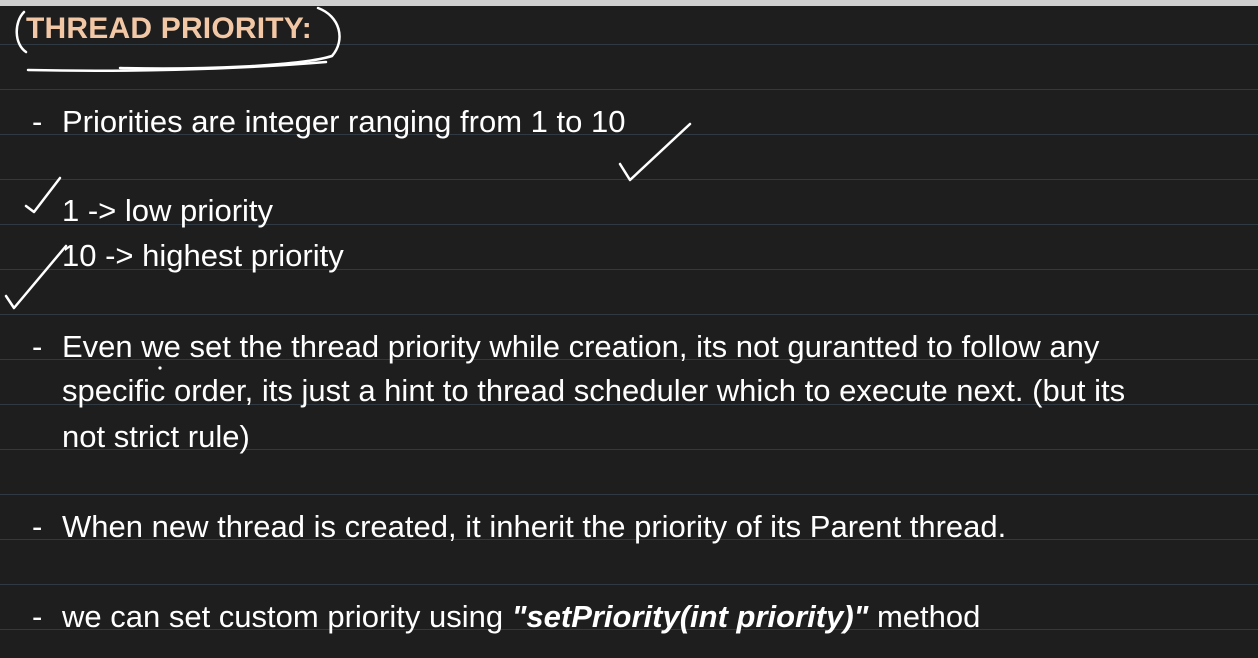 Image resolution: width=1258 pixels, height=658 pixels. I want to click on title-underline-icon, so click(177, 66).